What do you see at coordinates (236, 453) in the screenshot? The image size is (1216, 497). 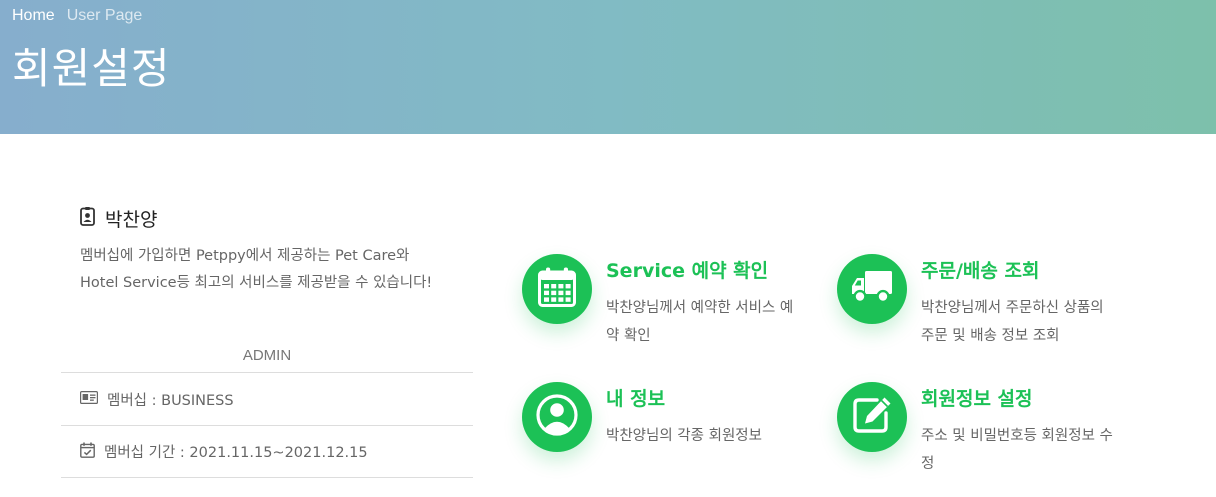 I see `membership-period: 멤버십 기간 : 2021.11.15~2021.12.15` at bounding box center [236, 453].